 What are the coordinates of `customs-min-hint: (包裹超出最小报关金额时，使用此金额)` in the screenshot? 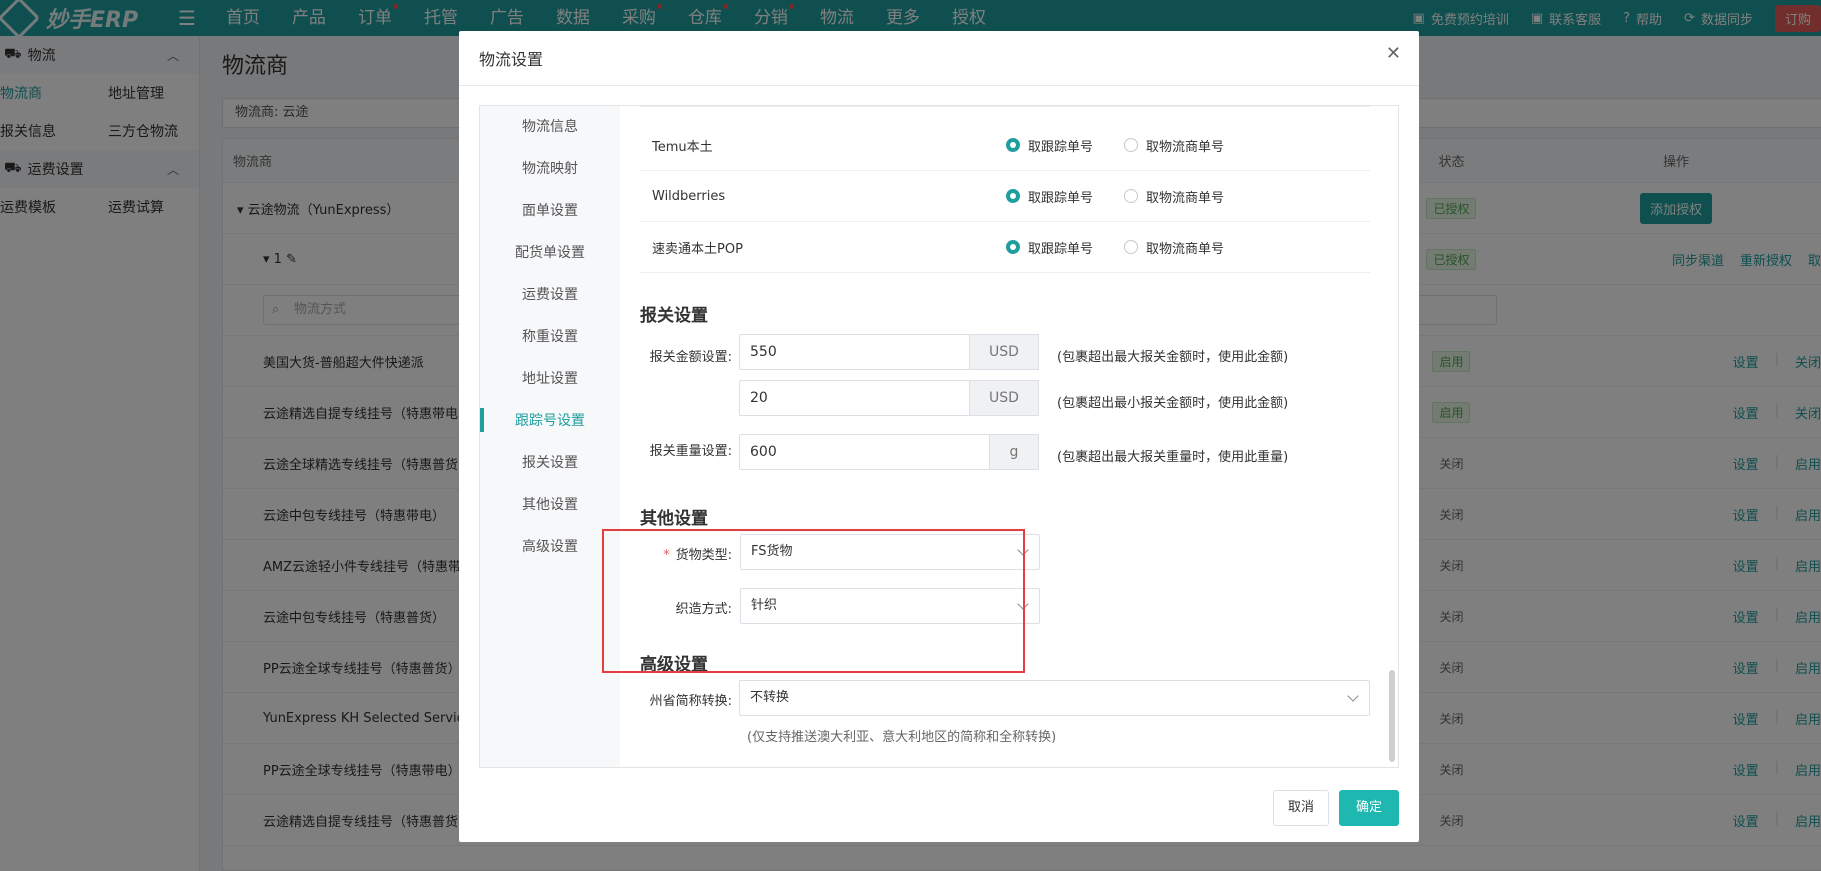 It's located at (1173, 403).